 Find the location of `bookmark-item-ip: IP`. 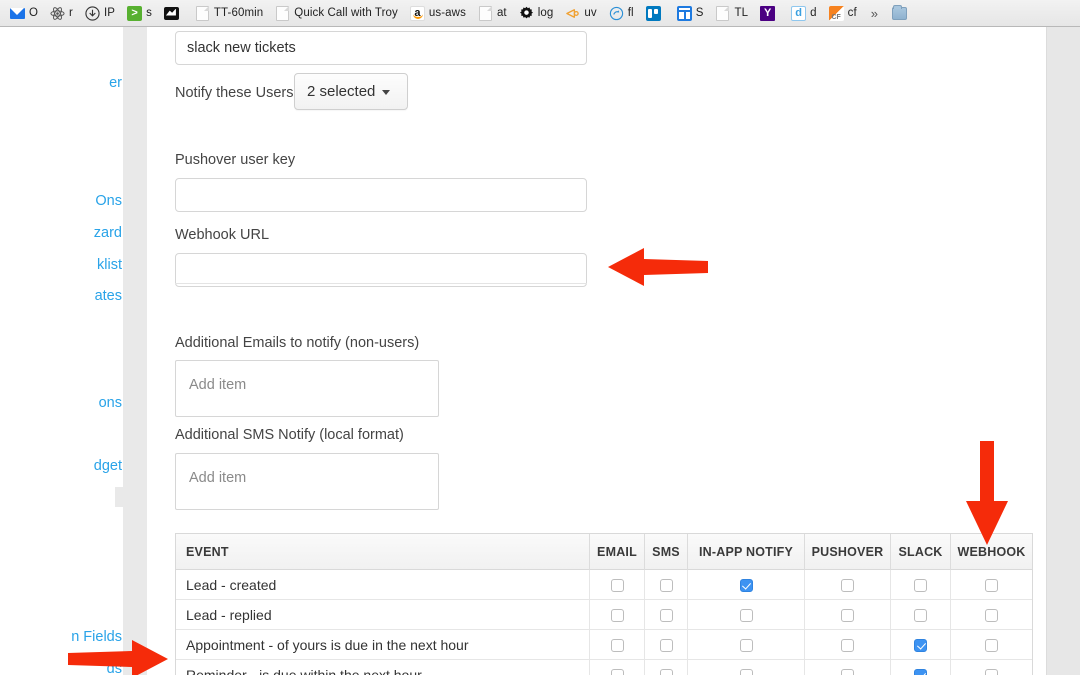

bookmark-item-ip: IP is located at coordinates (100, 13).